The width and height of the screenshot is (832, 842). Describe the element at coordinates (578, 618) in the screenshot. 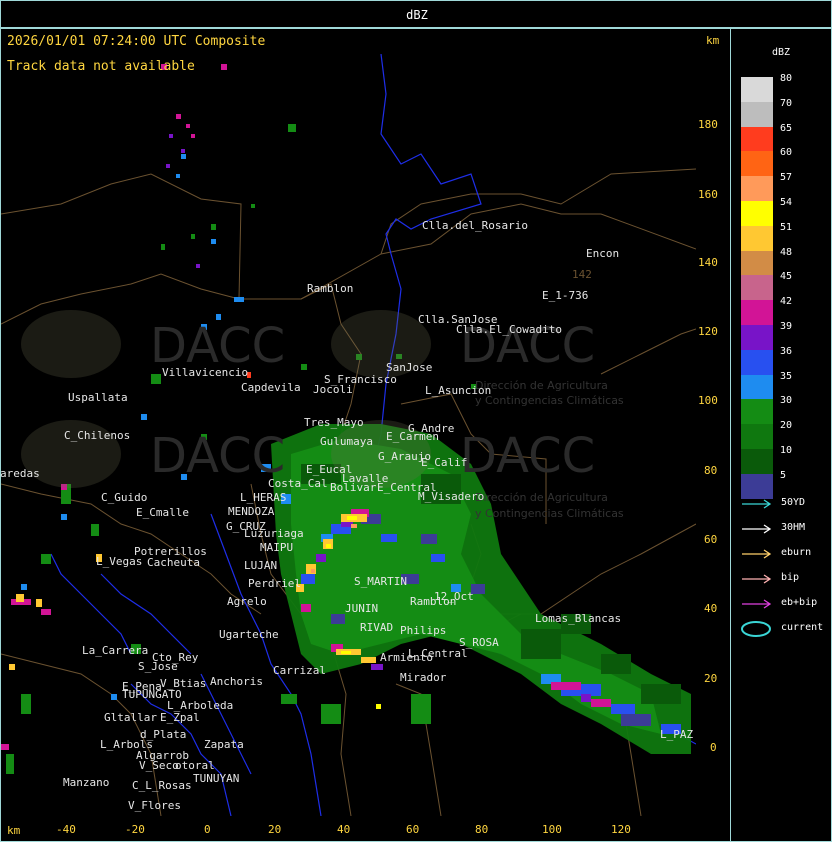

I see `place-label: Lomas_Blancas` at that location.